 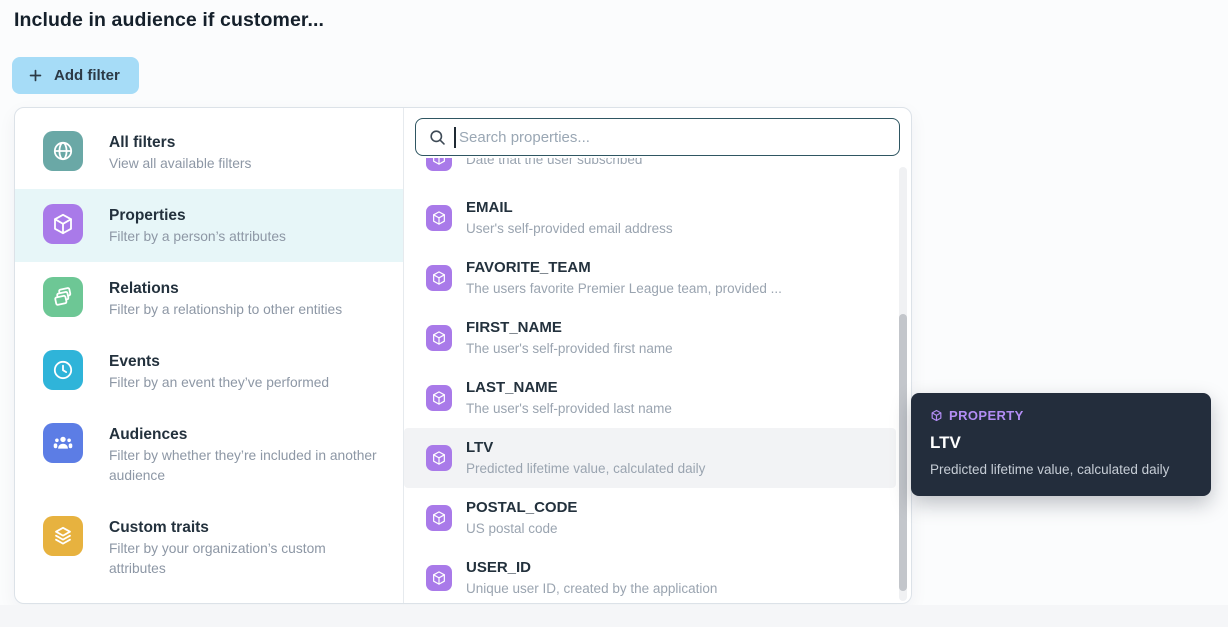 I want to click on search-box, so click(x=657, y=137).